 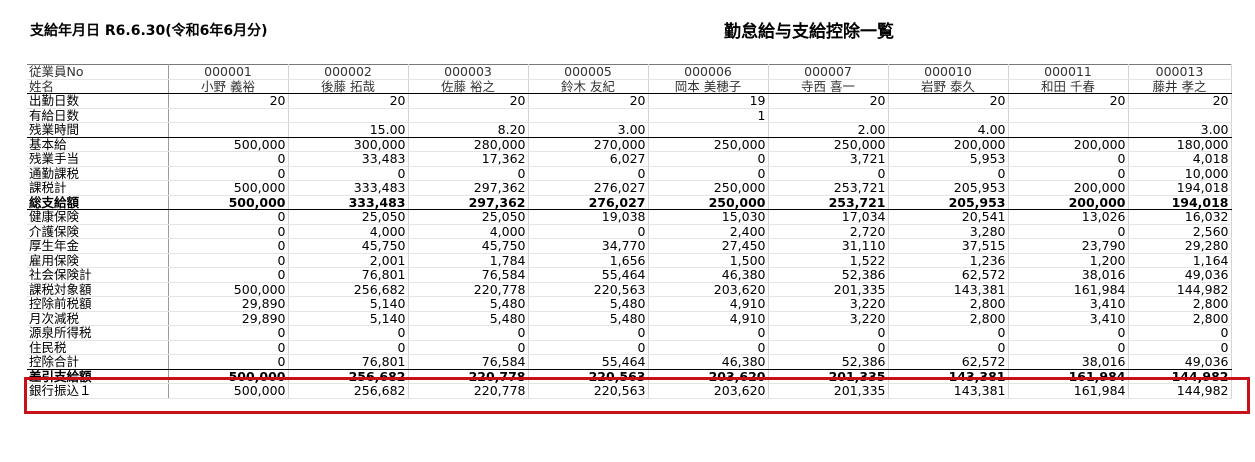 What do you see at coordinates (98, 318) in the screenshot?
I see `row-label: 月次減税` at bounding box center [98, 318].